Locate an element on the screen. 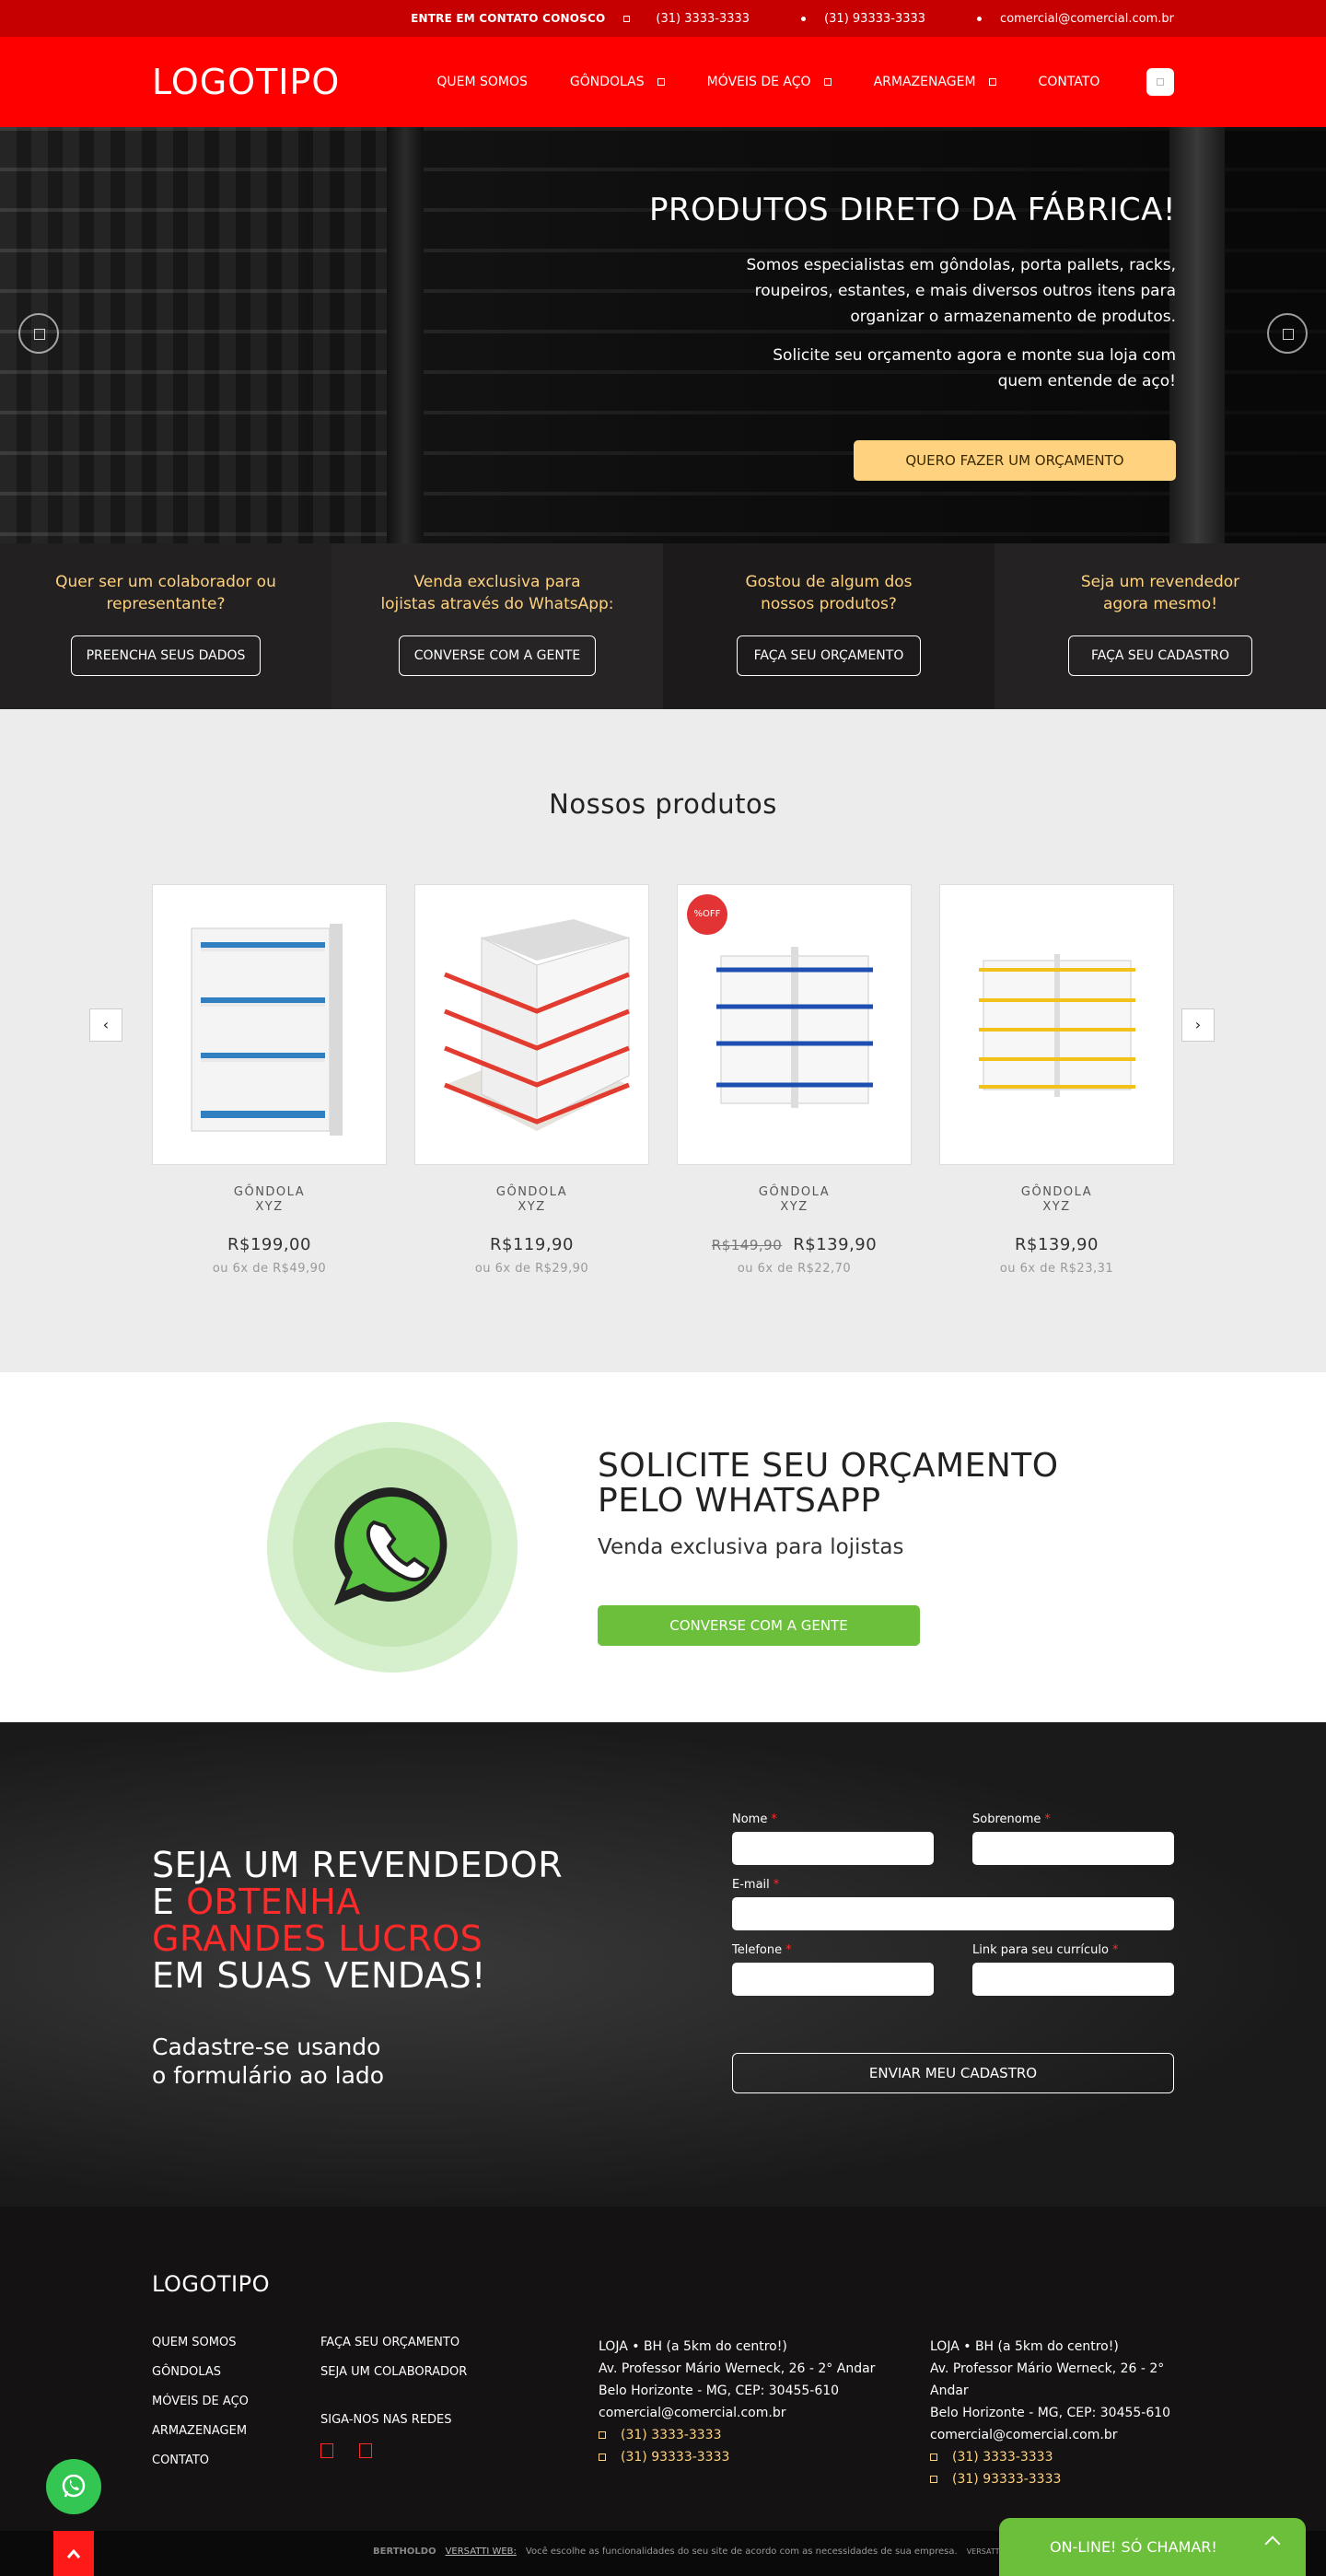  nav-quem-somos: QUEM SOMOS is located at coordinates (482, 82).